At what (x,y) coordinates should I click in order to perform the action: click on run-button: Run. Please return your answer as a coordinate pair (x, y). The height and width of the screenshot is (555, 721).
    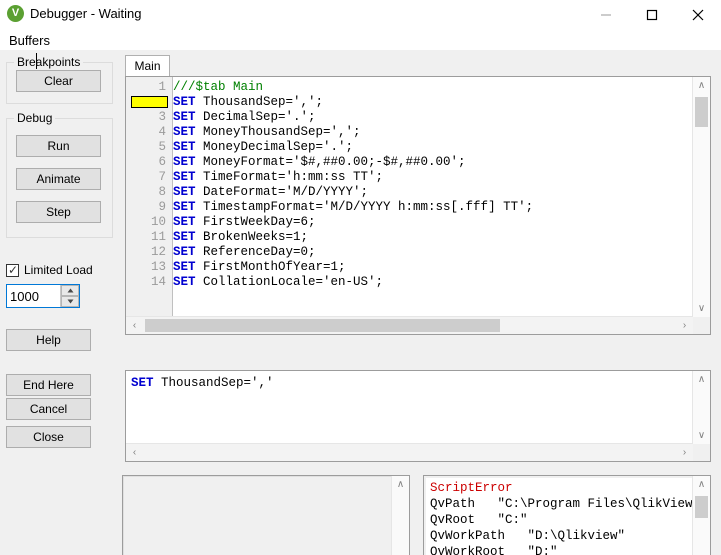
    Looking at the image, I should click on (58, 146).